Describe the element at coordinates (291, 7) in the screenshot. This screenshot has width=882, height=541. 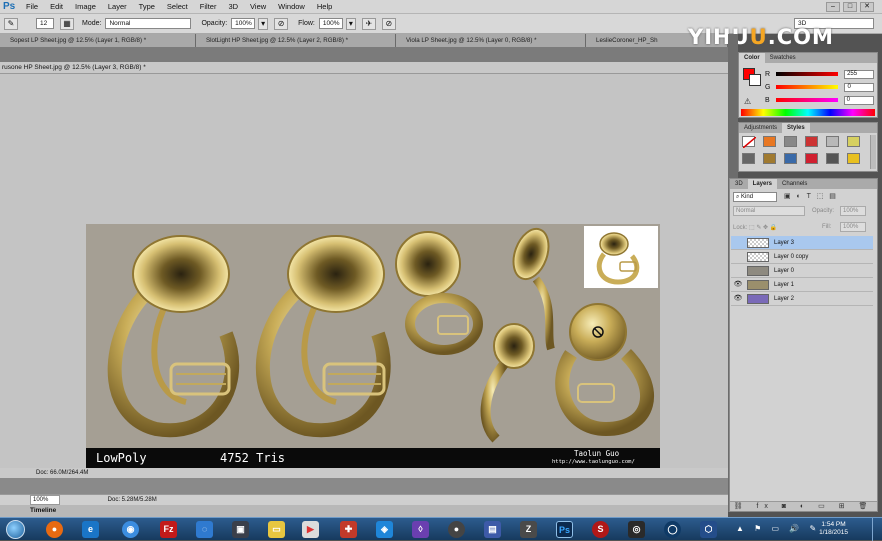
I see `menu-window: Window` at that location.